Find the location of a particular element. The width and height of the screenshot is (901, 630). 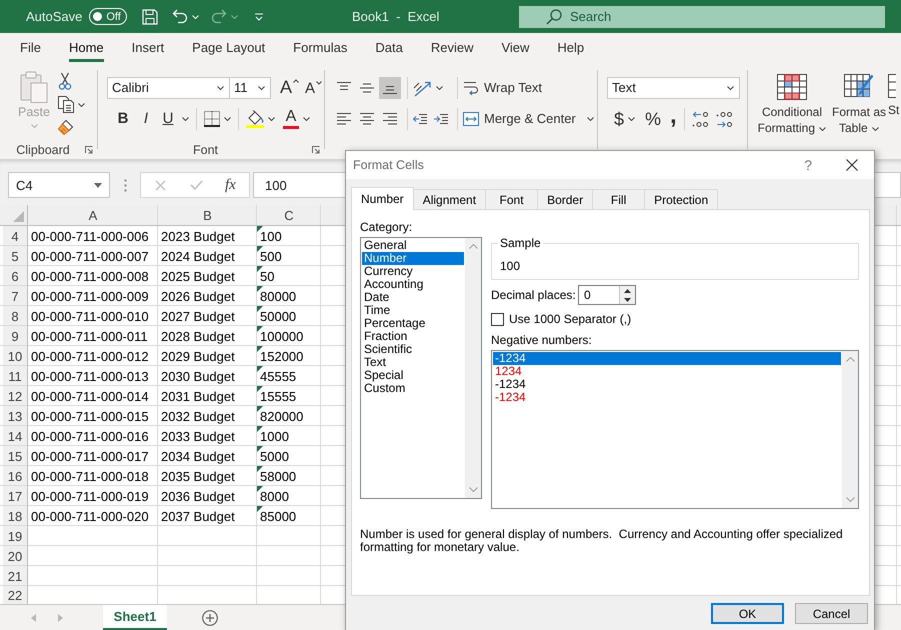

ribbon-tab: Help is located at coordinates (570, 47).